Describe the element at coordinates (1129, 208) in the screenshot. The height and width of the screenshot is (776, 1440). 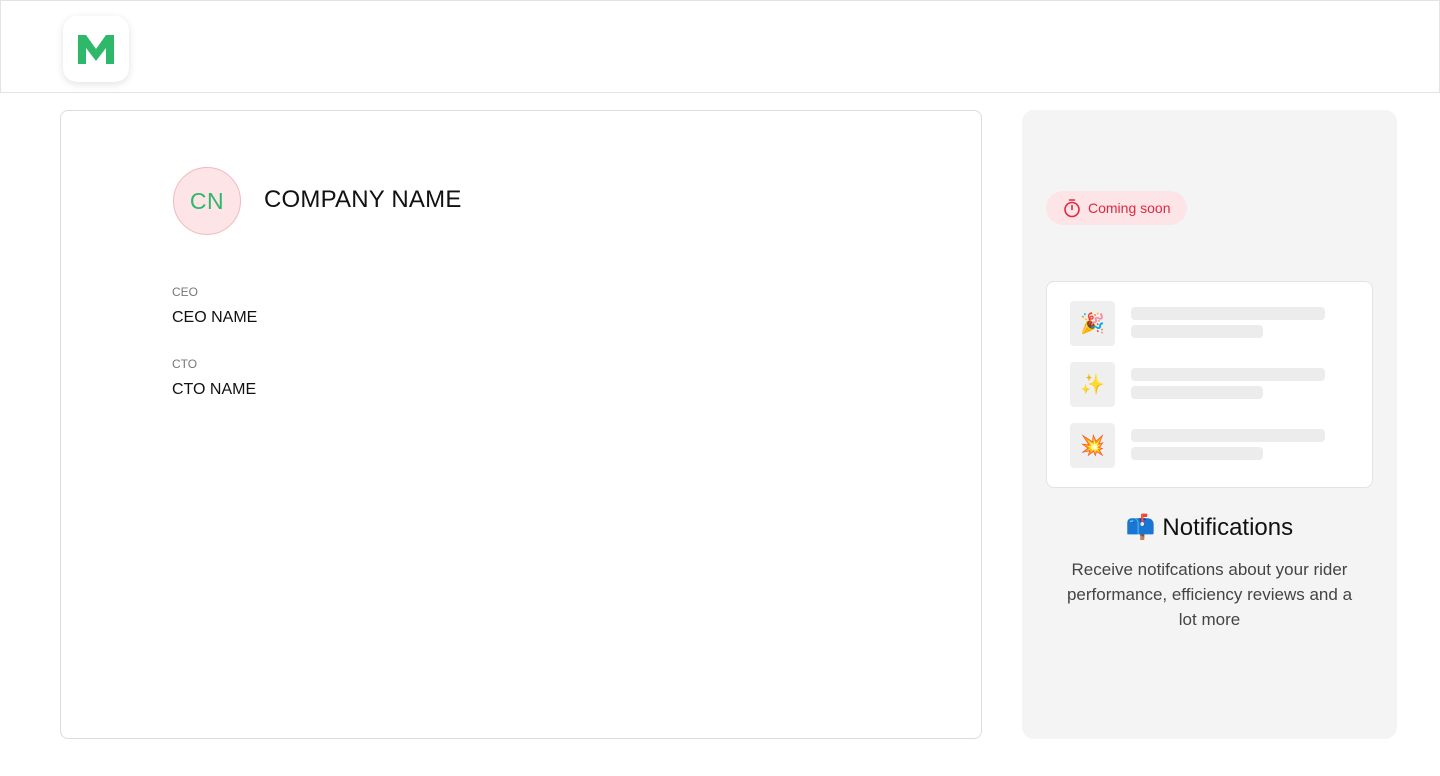
I see `coming-soon-label: Coming soon` at that location.